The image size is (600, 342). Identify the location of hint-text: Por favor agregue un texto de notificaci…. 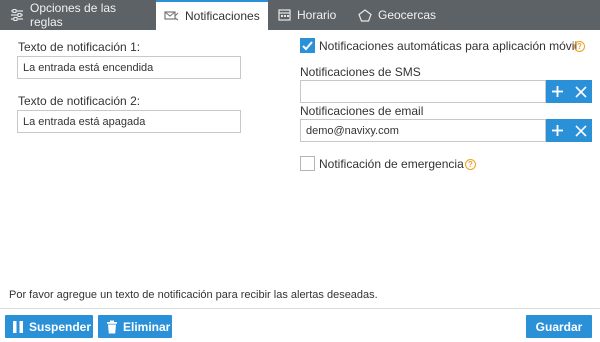
(193, 295).